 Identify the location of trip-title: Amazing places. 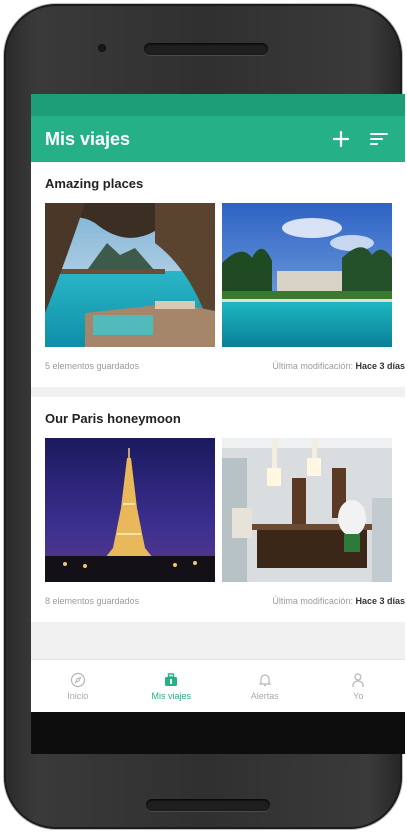
(94, 183).